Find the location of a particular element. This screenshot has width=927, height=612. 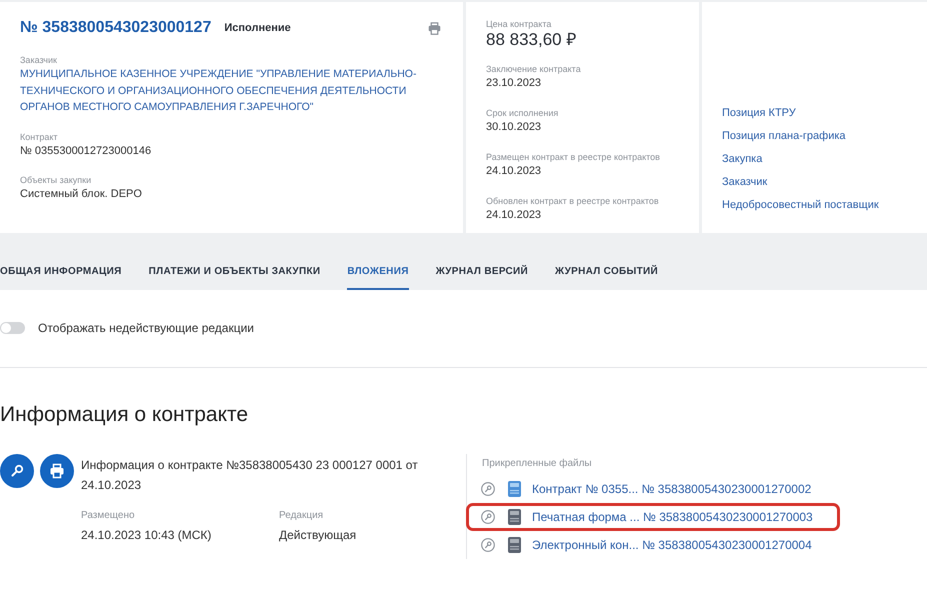

field-label: Объекты закупки is located at coordinates (56, 180).